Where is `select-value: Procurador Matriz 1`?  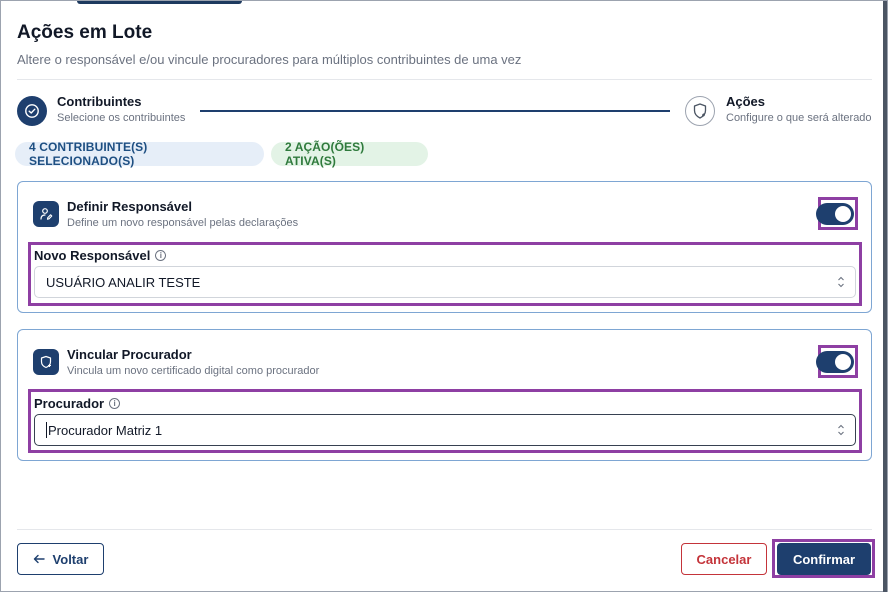
select-value: Procurador Matriz 1 is located at coordinates (105, 430).